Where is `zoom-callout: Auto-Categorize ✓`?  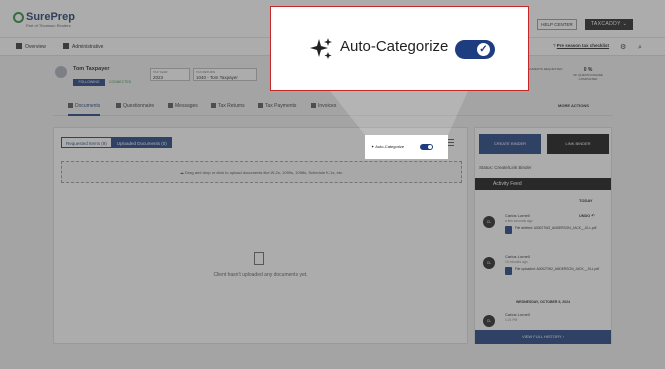
zoom-callout: Auto-Categorize ✓ is located at coordinates (399, 48).